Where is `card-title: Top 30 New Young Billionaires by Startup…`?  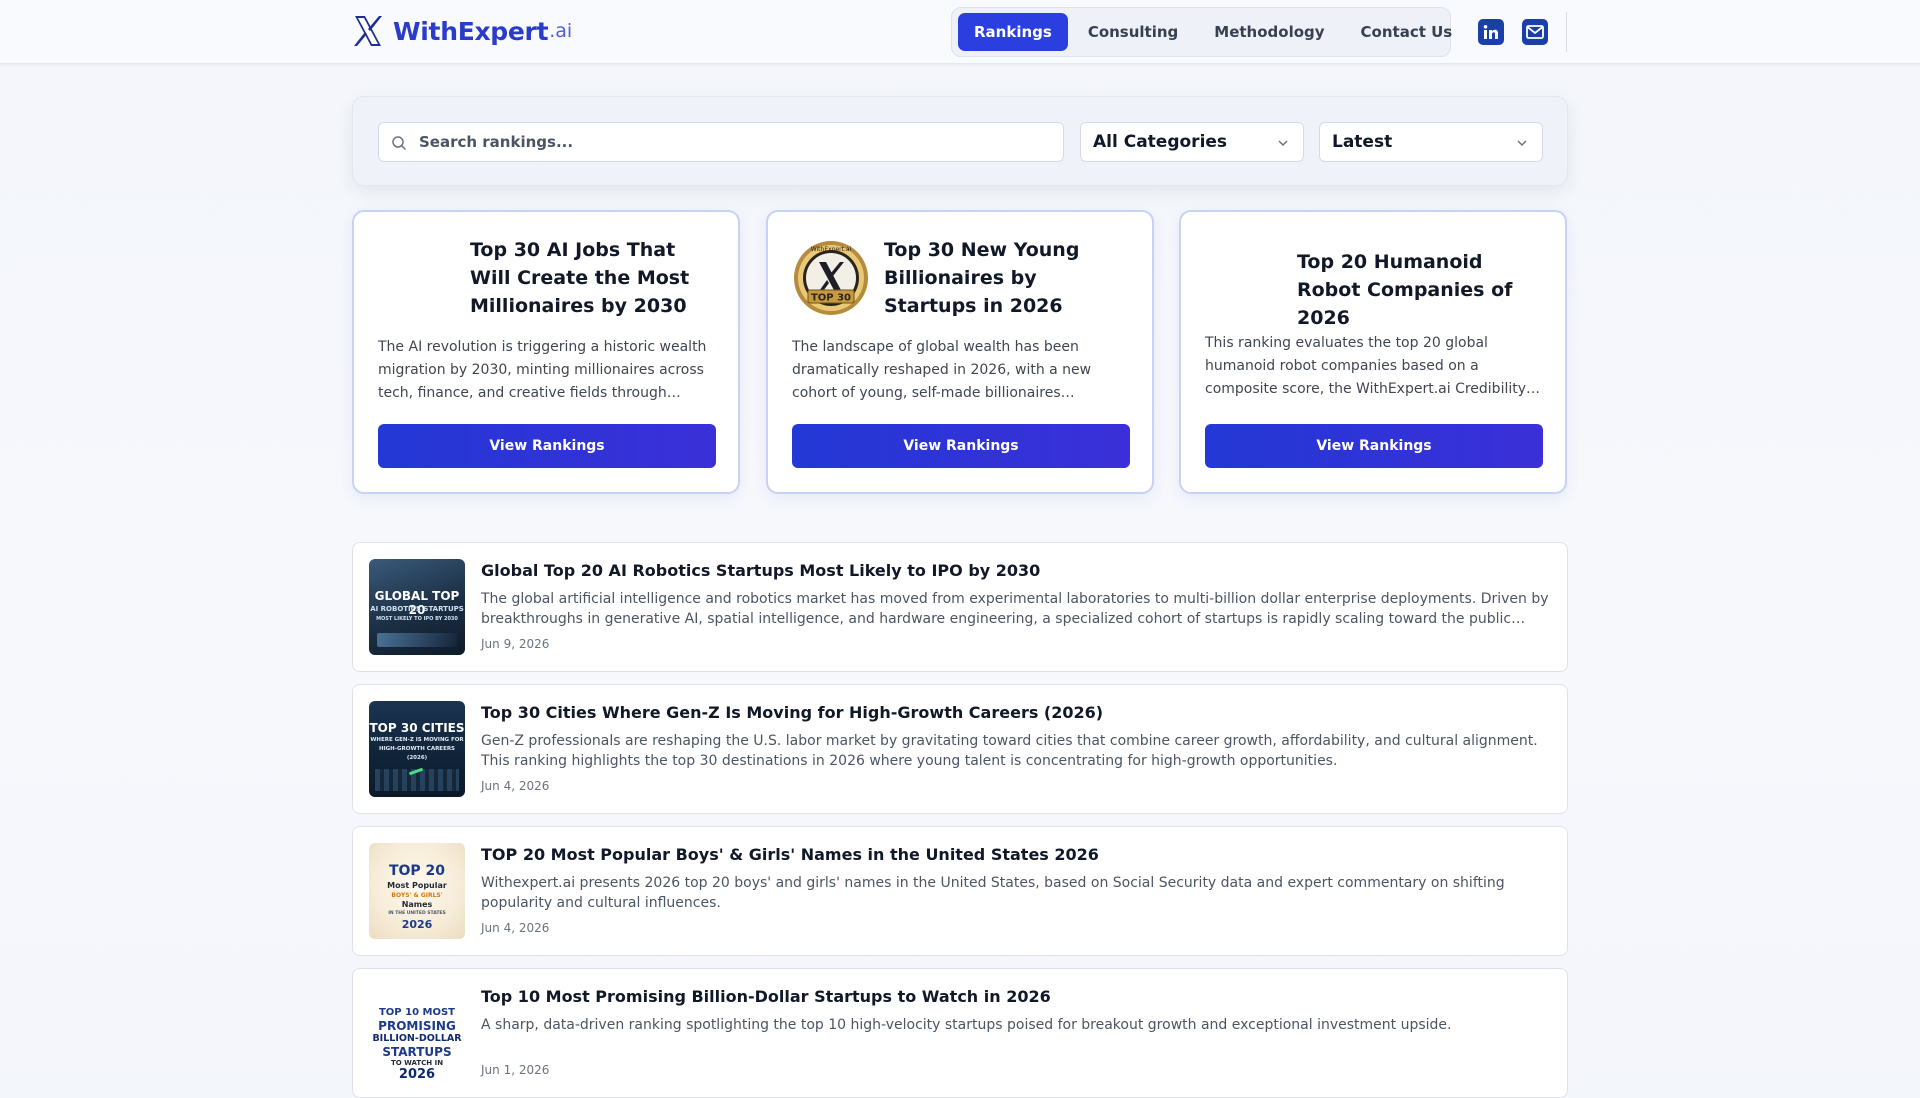 card-title: Top 30 New Young Billionaires by Startup… is located at coordinates (1009, 278).